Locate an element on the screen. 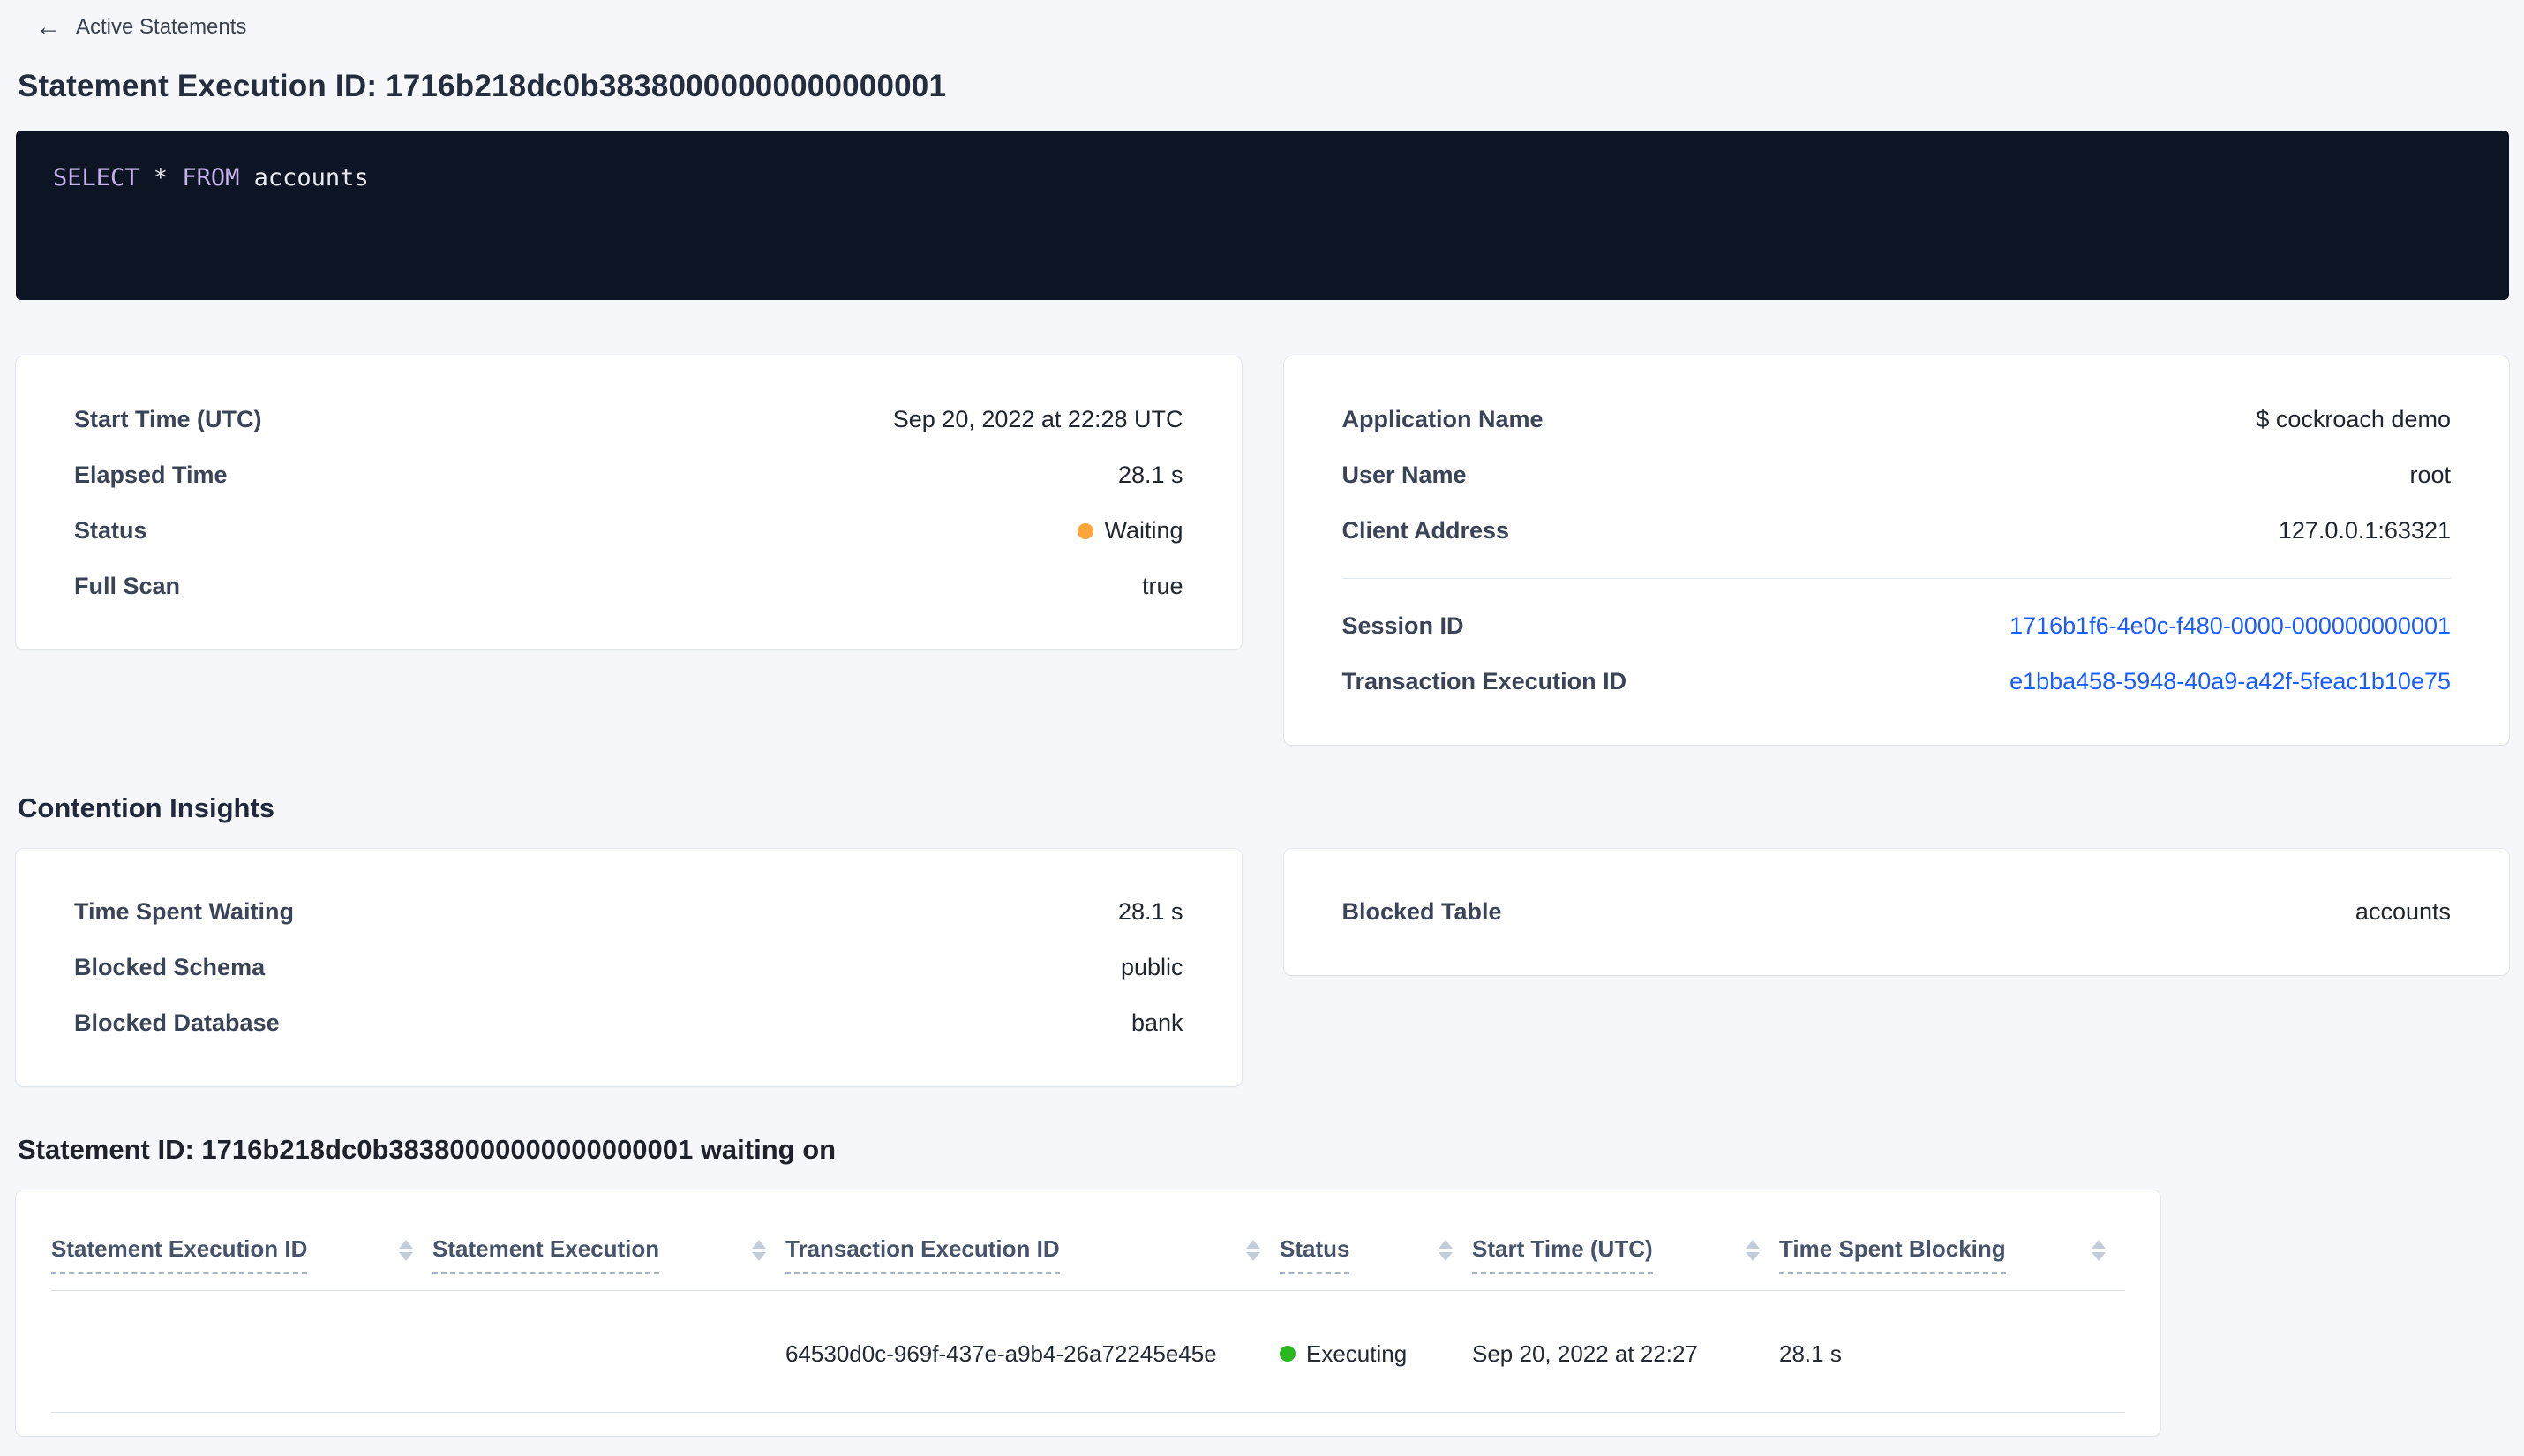  blocked-database-value: bank is located at coordinates (1157, 1022).